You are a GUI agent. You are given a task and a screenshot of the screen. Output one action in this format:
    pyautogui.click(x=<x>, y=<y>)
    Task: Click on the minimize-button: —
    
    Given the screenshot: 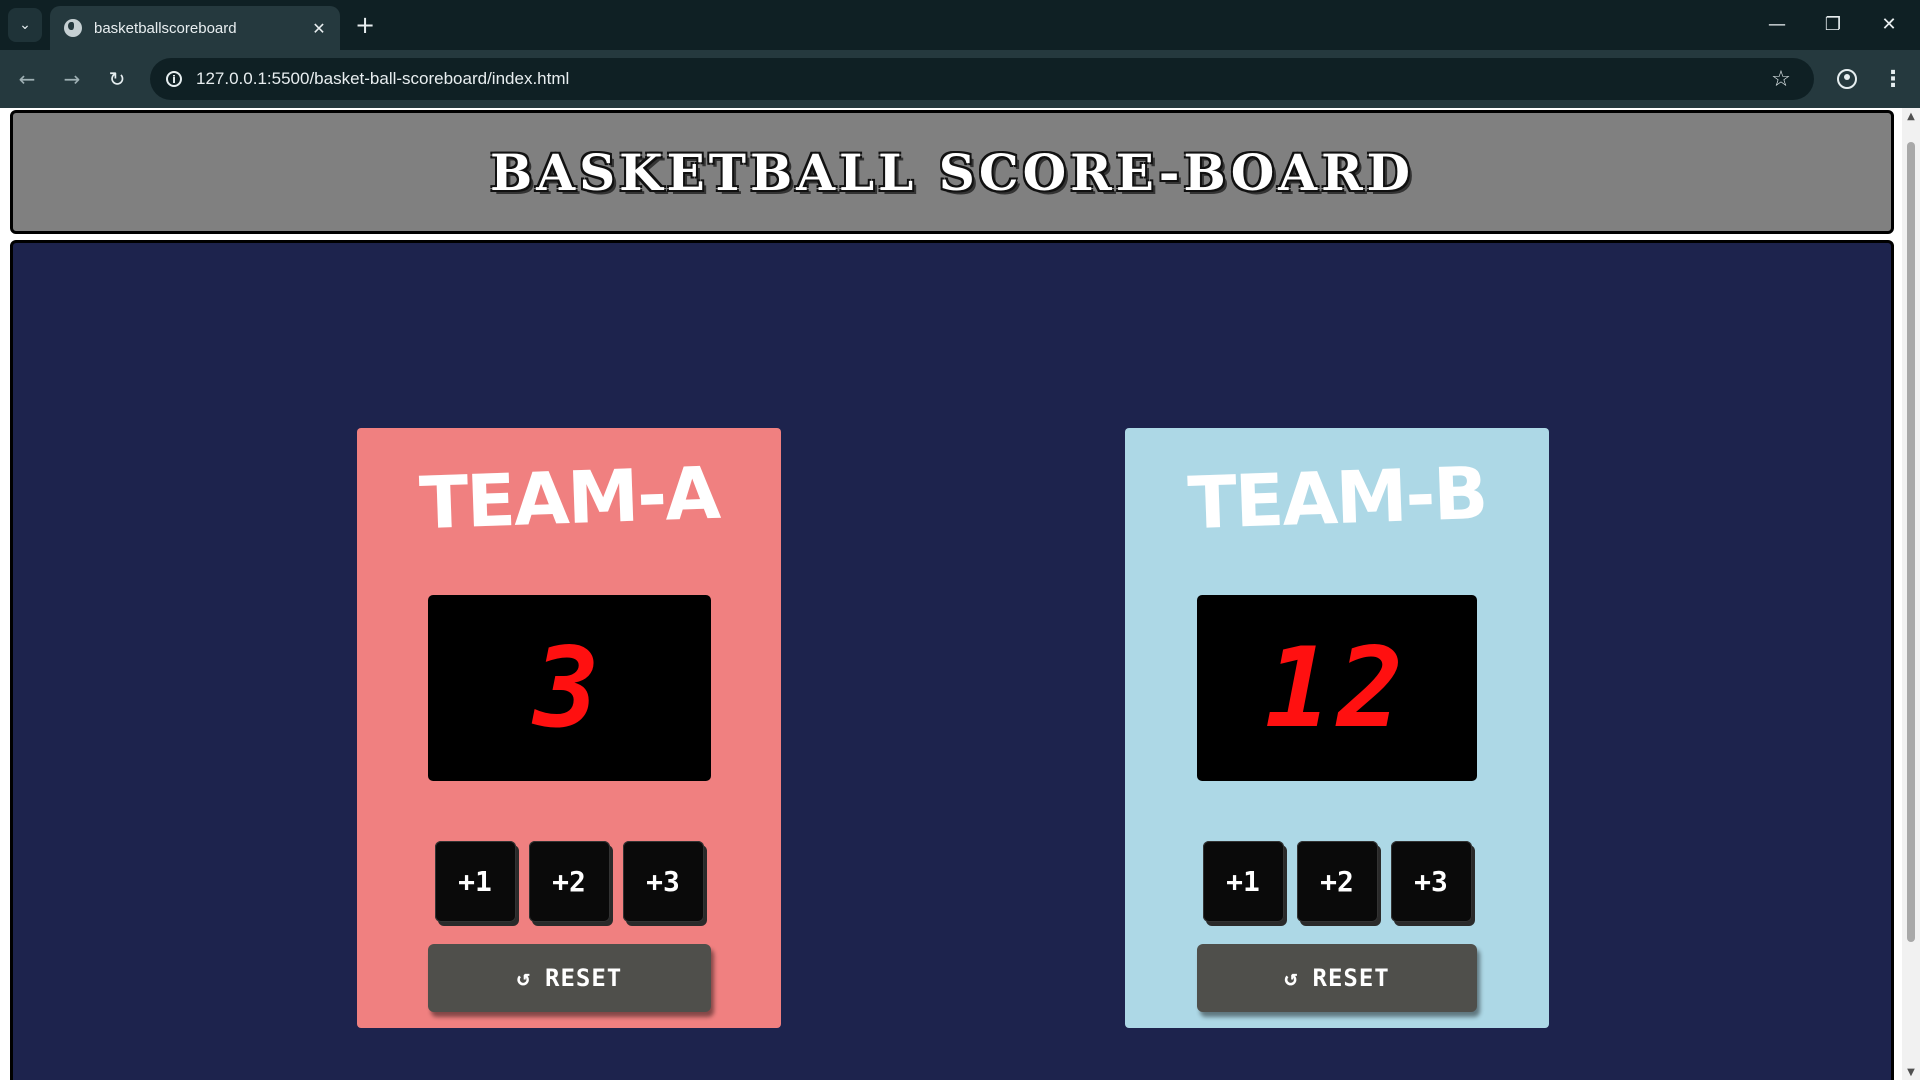 What is the action you would take?
    pyautogui.click(x=1777, y=24)
    